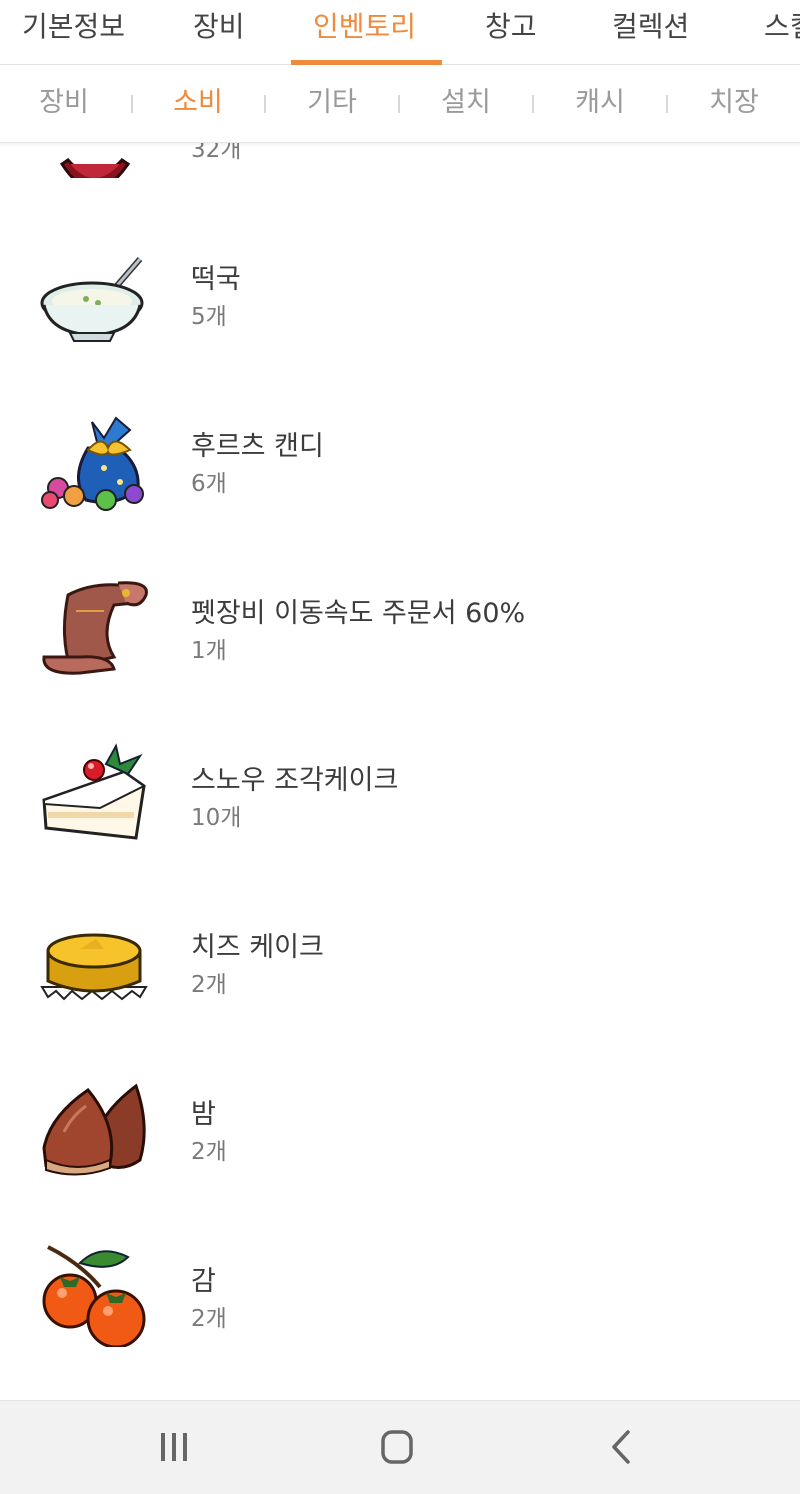 This screenshot has height=1494, width=800. What do you see at coordinates (622, 1447) in the screenshot?
I see `back-icon` at bounding box center [622, 1447].